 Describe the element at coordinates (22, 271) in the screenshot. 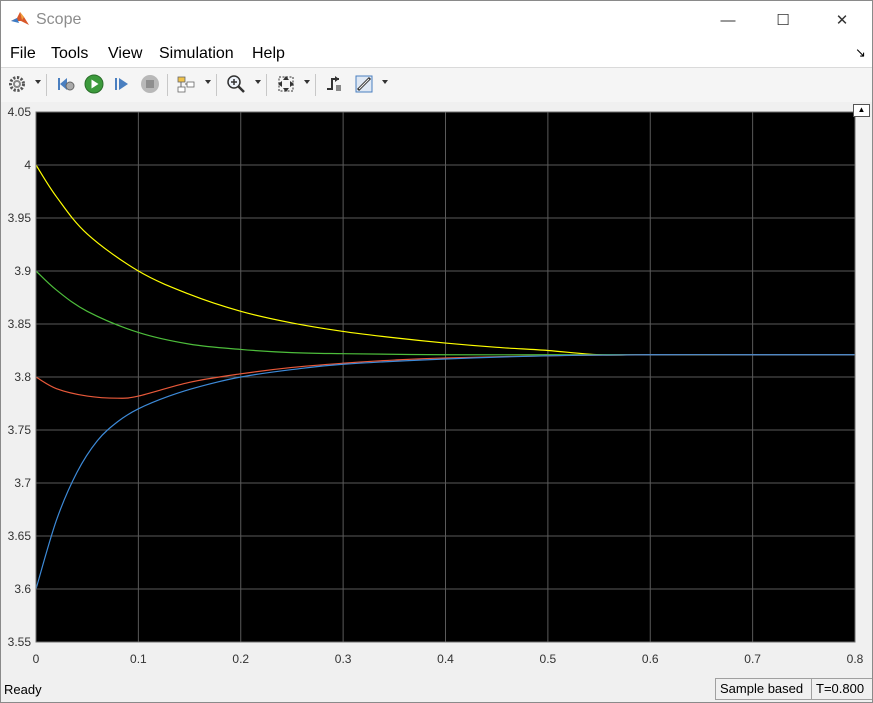

I see `y-tick-label: 3.9` at that location.